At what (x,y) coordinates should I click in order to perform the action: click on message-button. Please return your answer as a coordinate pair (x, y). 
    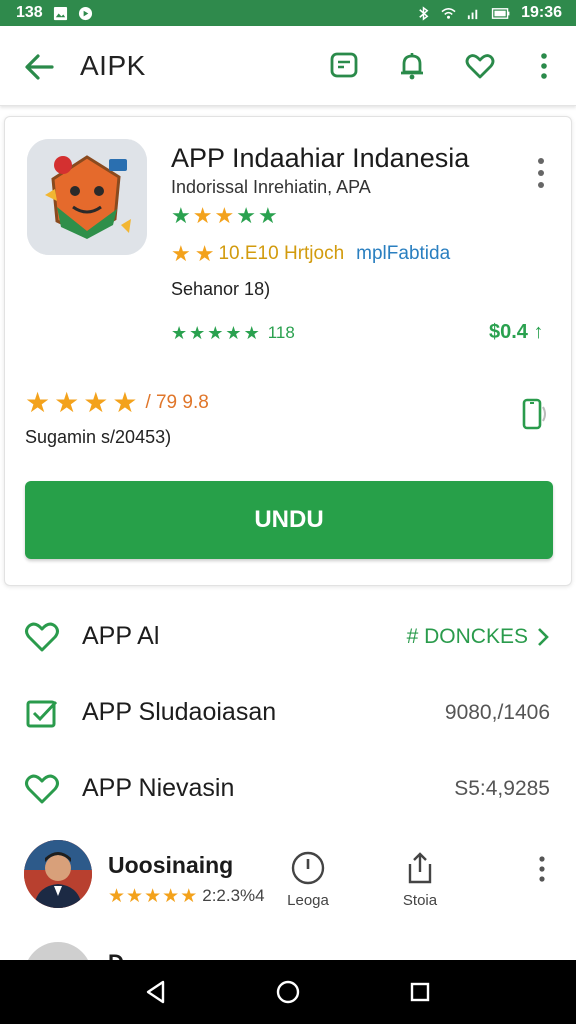
    Looking at the image, I should click on (344, 66).